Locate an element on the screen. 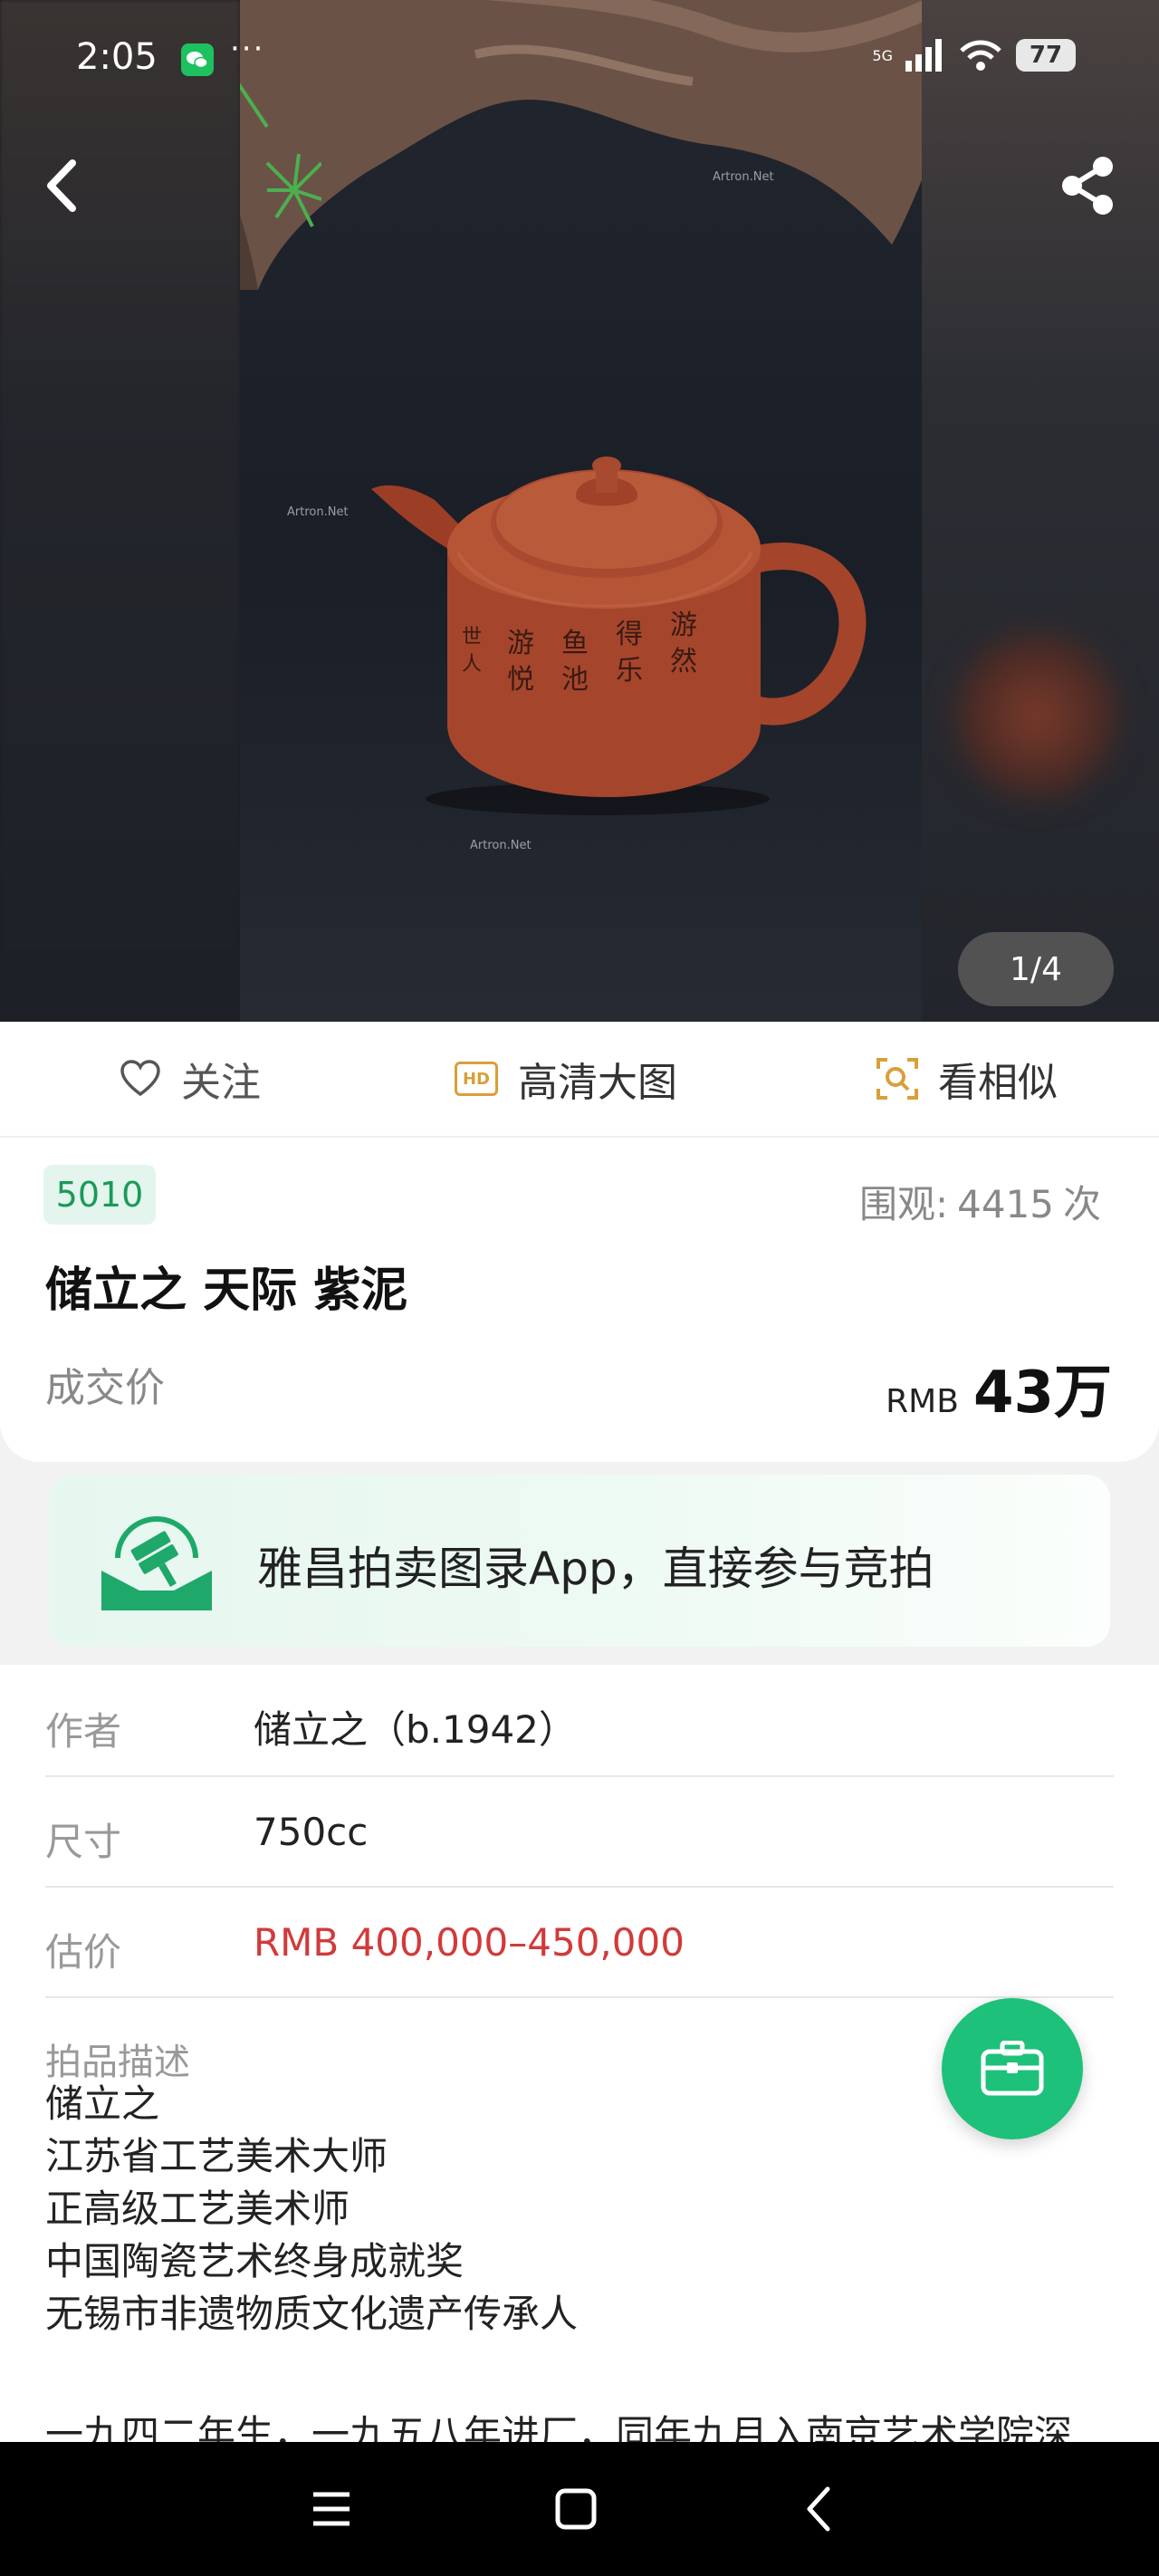  author-row: 作者 储立之（b.1942） is located at coordinates (579, 1721).